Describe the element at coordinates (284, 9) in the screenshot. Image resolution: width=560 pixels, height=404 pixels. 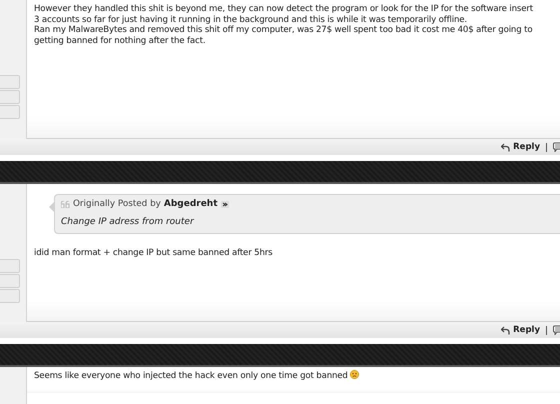
I see `post-text: However they handled this shit is beyond me, they can now detect the program or look for the IP for the software insert` at that location.